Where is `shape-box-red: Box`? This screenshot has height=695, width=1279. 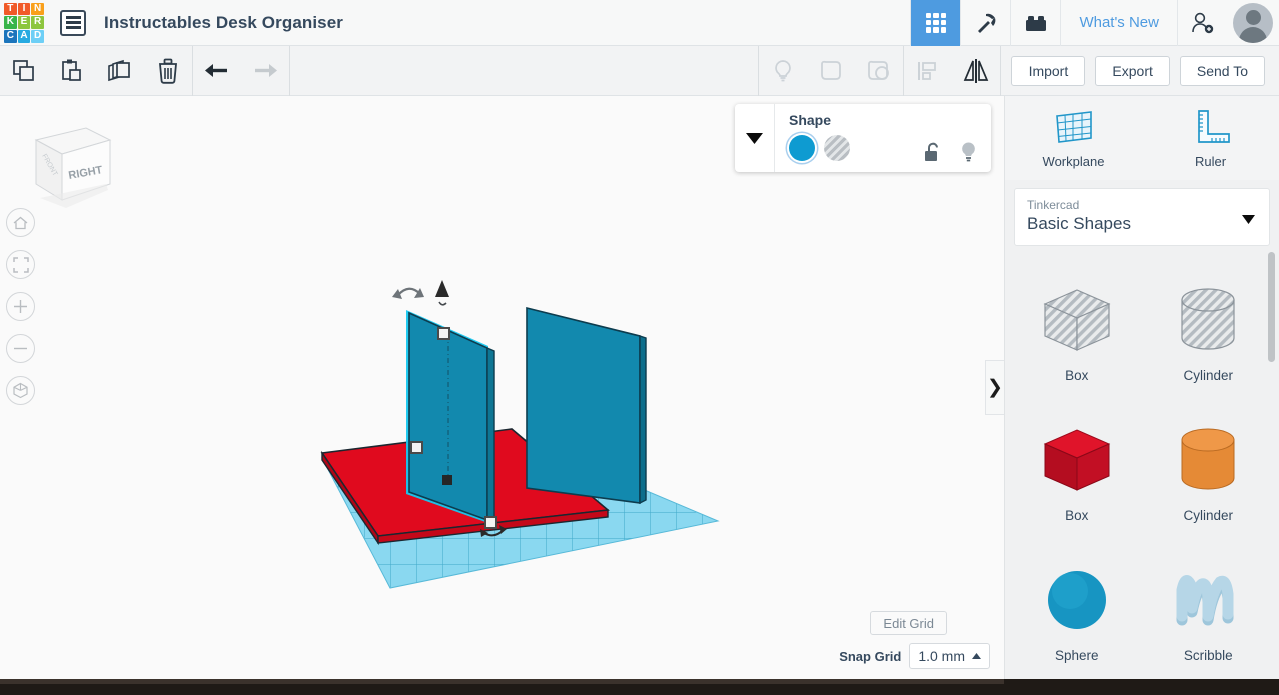
shape-box-red: Box is located at coordinates (1077, 470).